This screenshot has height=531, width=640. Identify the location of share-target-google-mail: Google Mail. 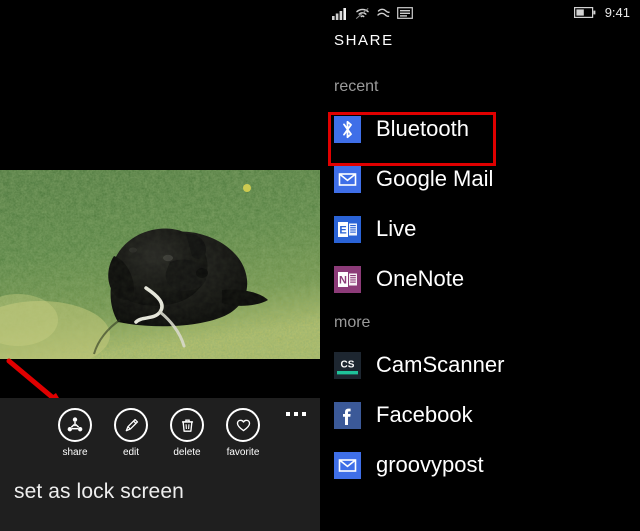
(480, 179).